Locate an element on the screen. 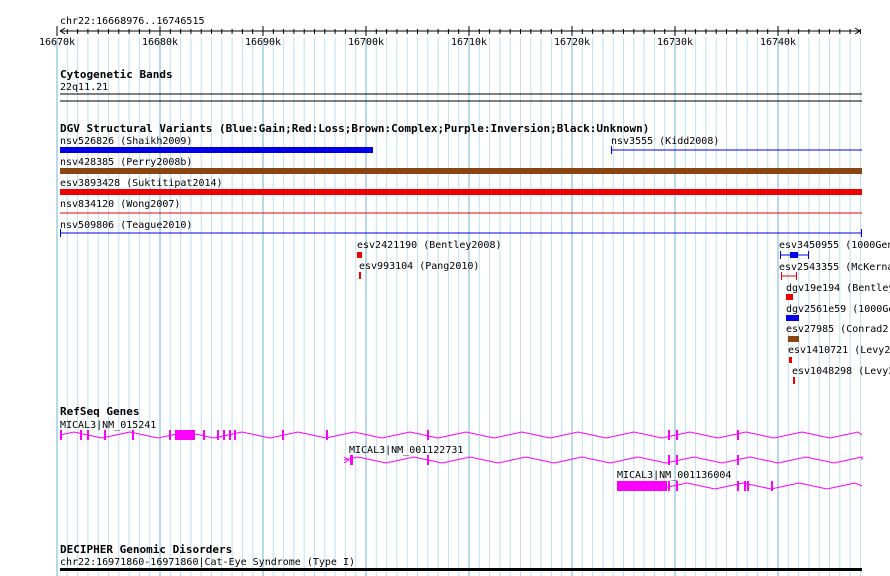  dgv-feature-label: nsv428385 (Perry2008b) is located at coordinates (126, 162).